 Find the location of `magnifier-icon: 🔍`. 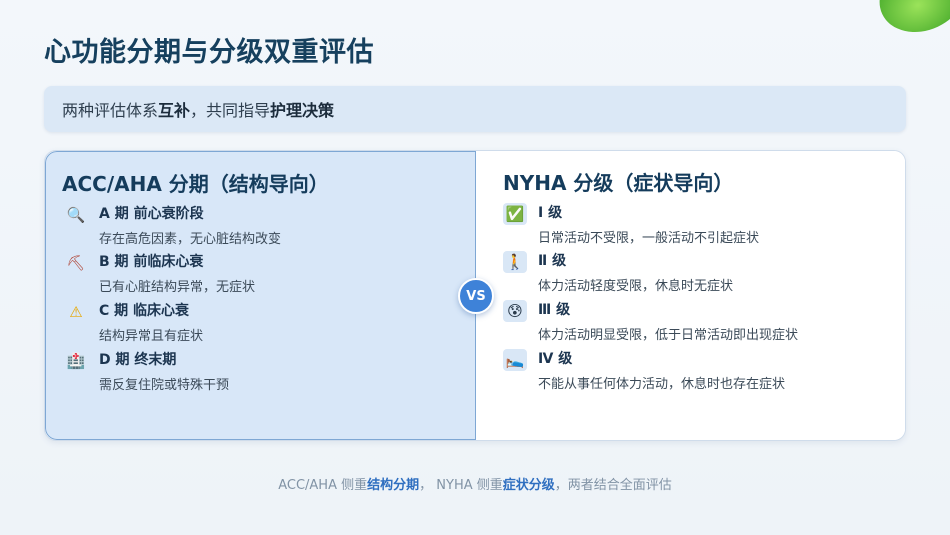

magnifier-icon: 🔍 is located at coordinates (76, 215).